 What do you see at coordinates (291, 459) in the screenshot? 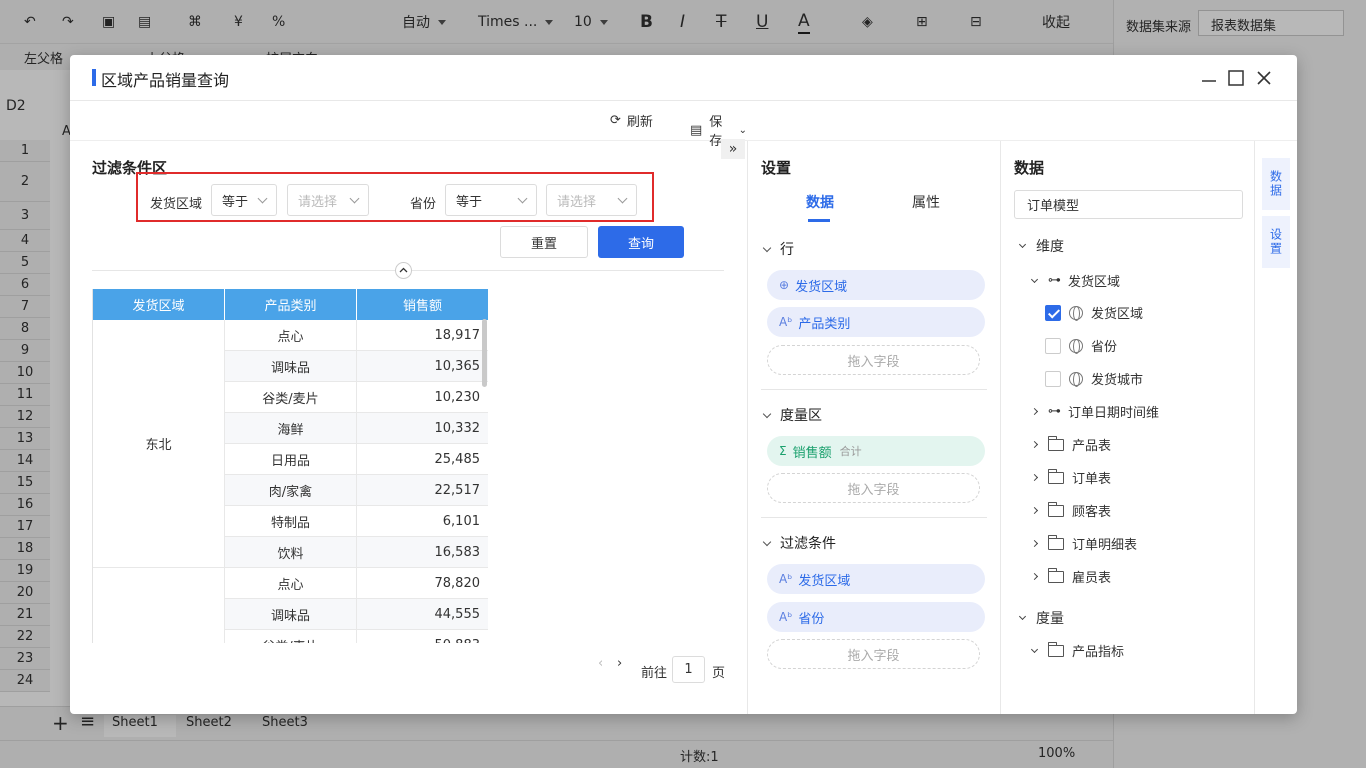
I see `table-cell-category: 日用品` at bounding box center [291, 459].